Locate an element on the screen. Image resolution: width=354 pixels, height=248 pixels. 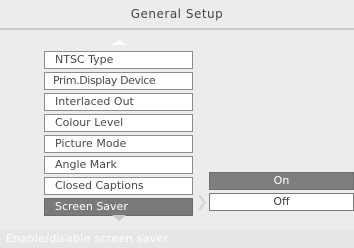
option-off: Off is located at coordinates (281, 202).